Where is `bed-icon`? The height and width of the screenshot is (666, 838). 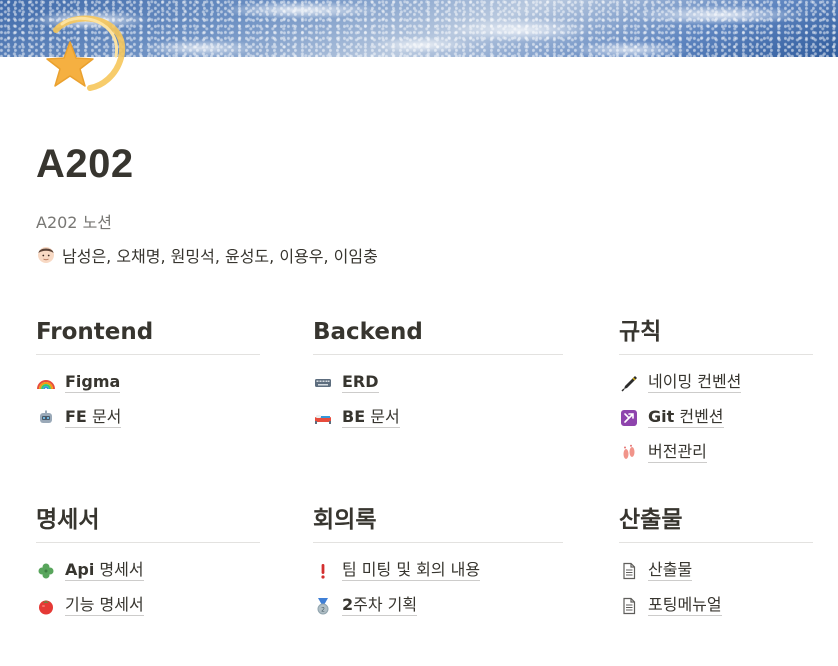
bed-icon is located at coordinates (323, 418).